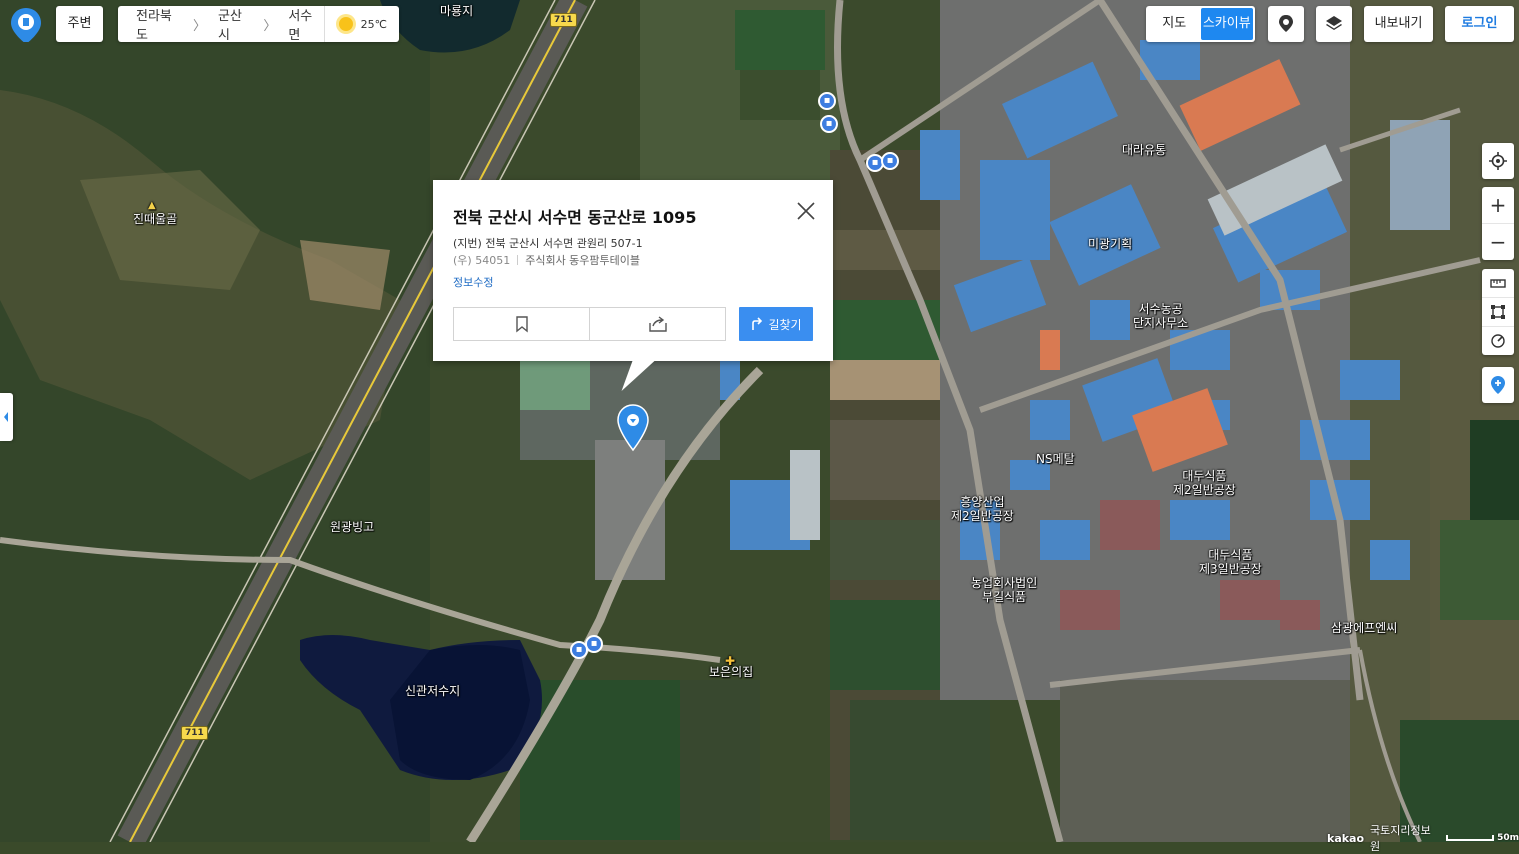  I want to click on my-location-control, so click(1498, 161).